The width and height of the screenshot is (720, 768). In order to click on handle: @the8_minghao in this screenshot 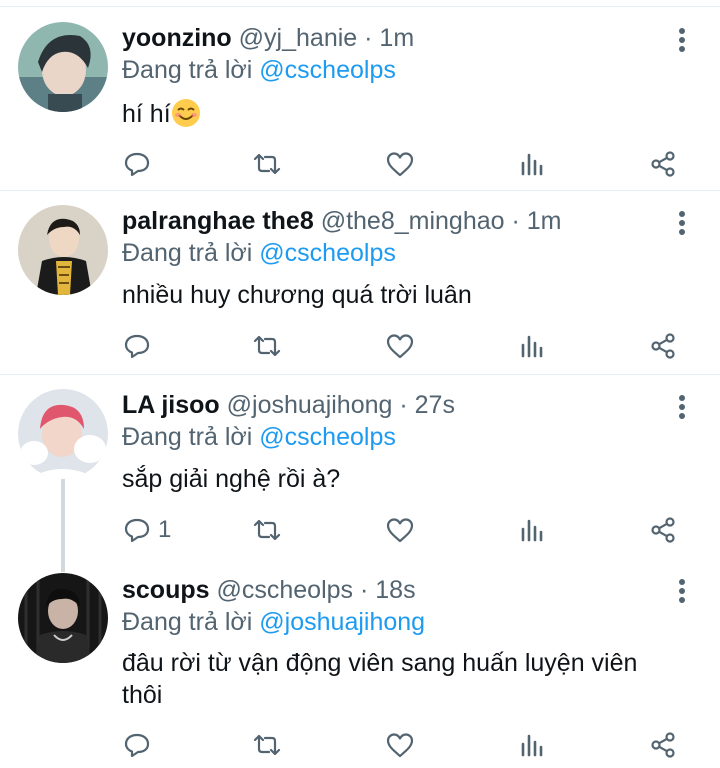, I will do `click(413, 221)`.